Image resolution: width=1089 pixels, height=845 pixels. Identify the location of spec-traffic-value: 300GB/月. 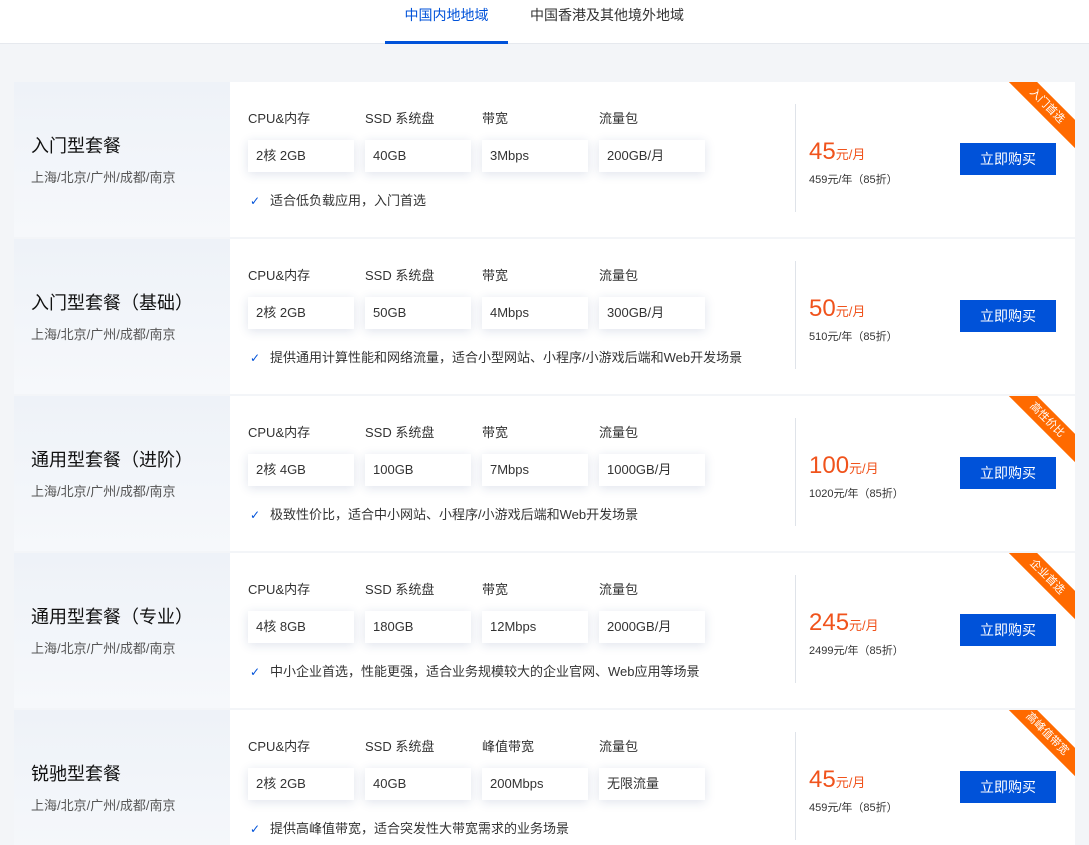
(652, 313).